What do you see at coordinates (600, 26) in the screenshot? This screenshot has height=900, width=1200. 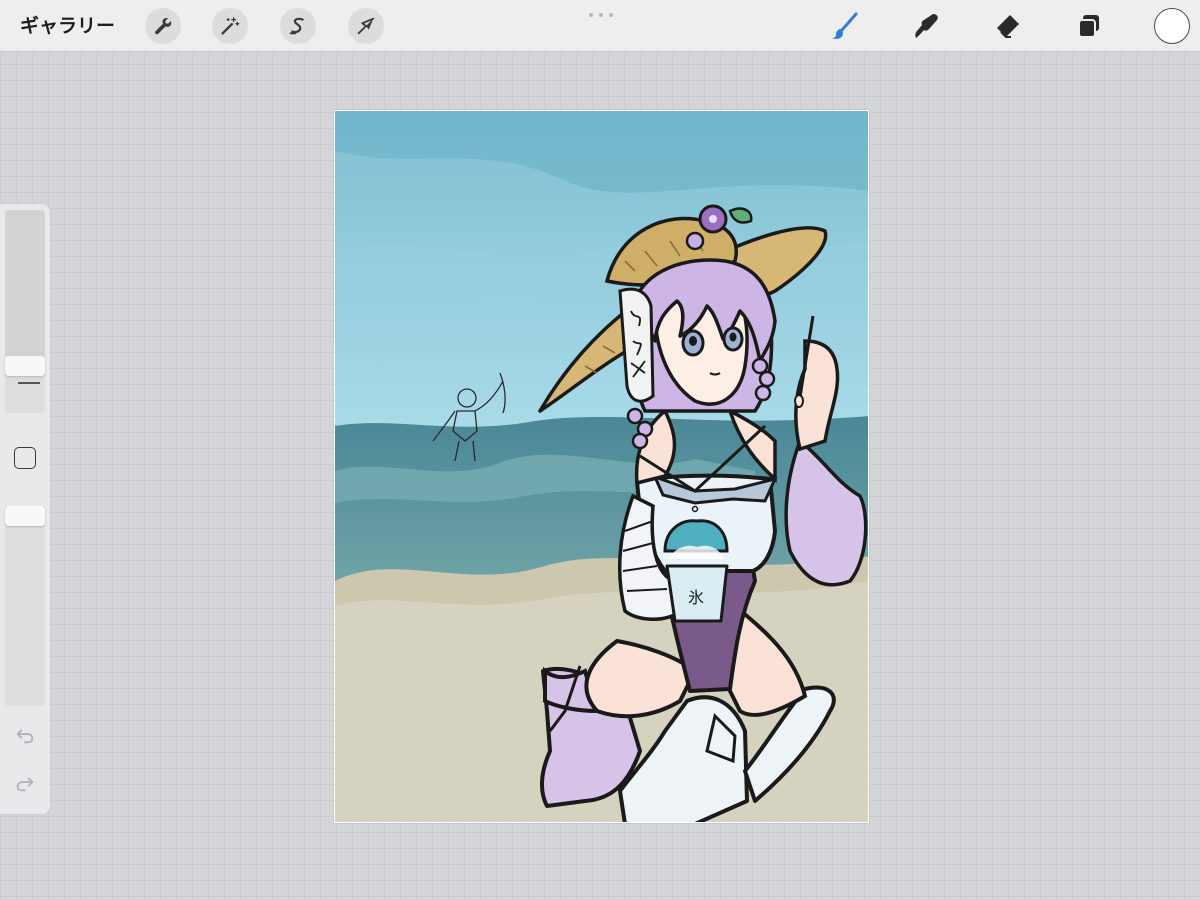 I see `top-toolbar: ギャラリー` at bounding box center [600, 26].